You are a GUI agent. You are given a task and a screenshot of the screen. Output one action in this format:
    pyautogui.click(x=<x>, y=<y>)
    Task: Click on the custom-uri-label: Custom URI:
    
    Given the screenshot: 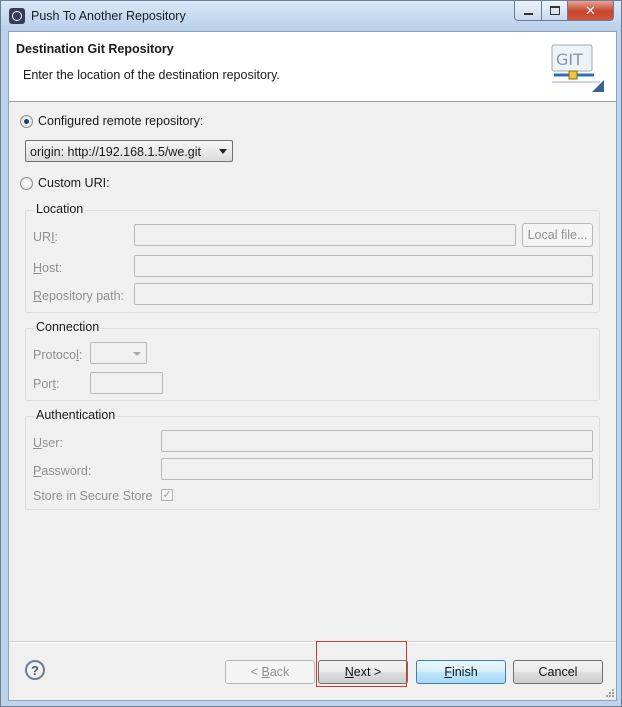 What is the action you would take?
    pyautogui.click(x=74, y=183)
    